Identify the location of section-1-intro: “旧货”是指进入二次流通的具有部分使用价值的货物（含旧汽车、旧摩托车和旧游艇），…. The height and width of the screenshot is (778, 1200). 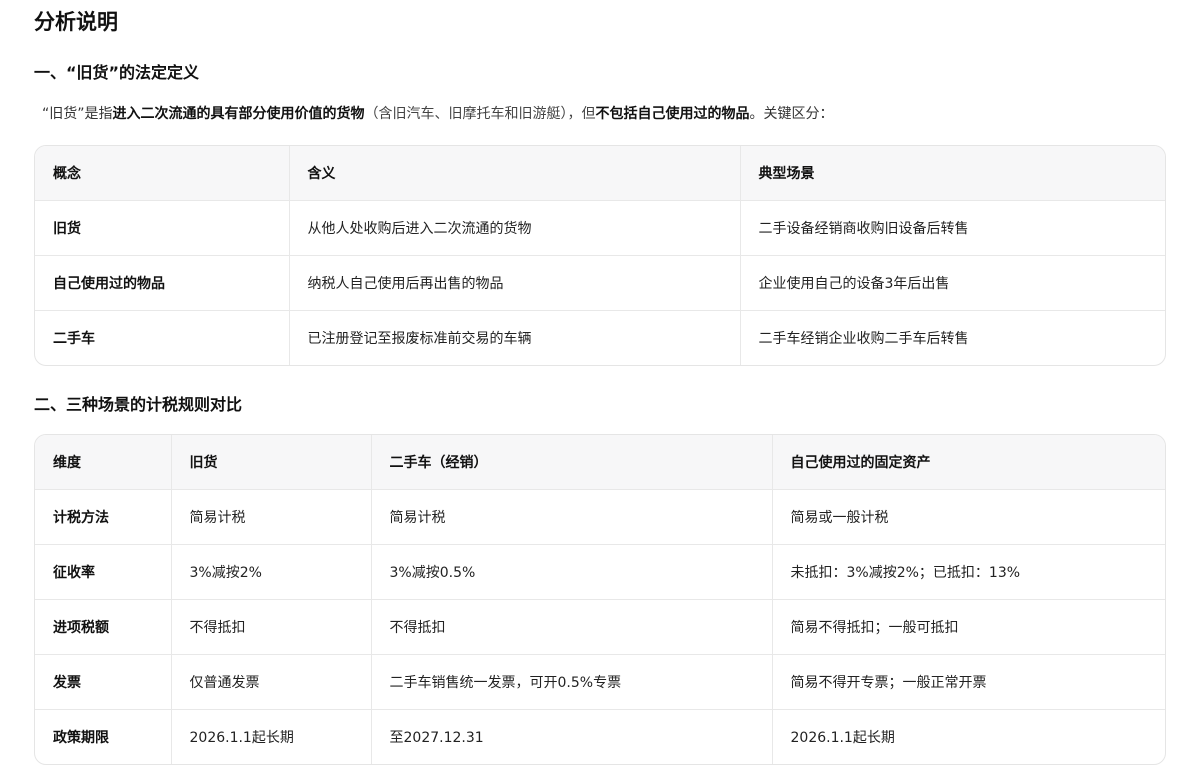
(438, 114).